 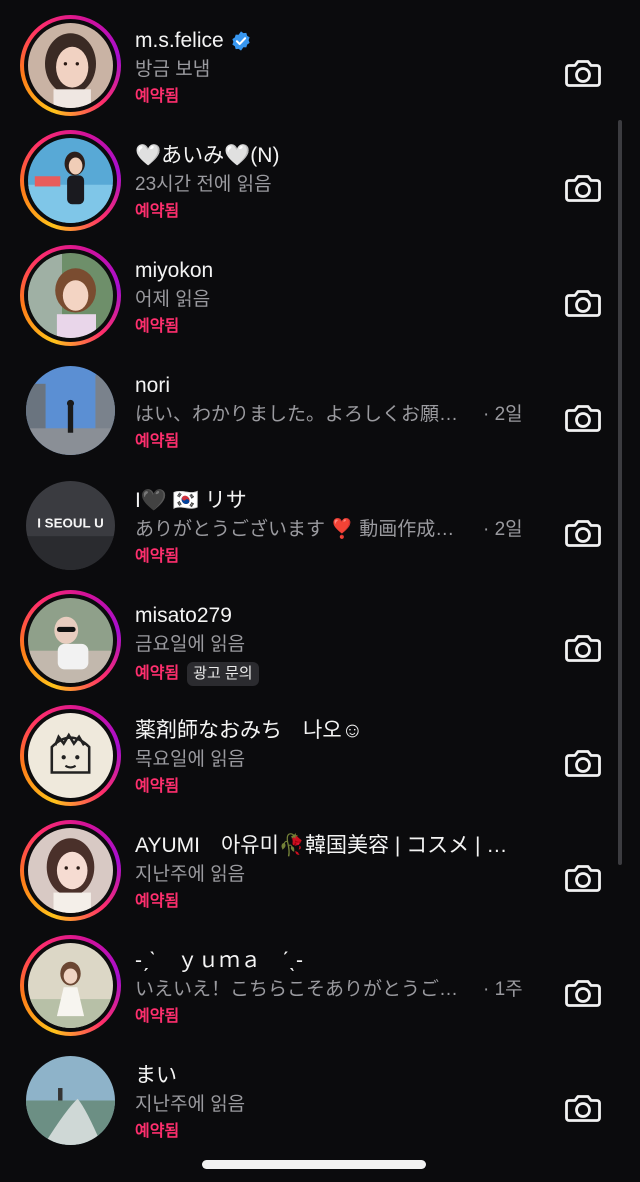 I want to click on username: m.s.felice, so click(x=179, y=40).